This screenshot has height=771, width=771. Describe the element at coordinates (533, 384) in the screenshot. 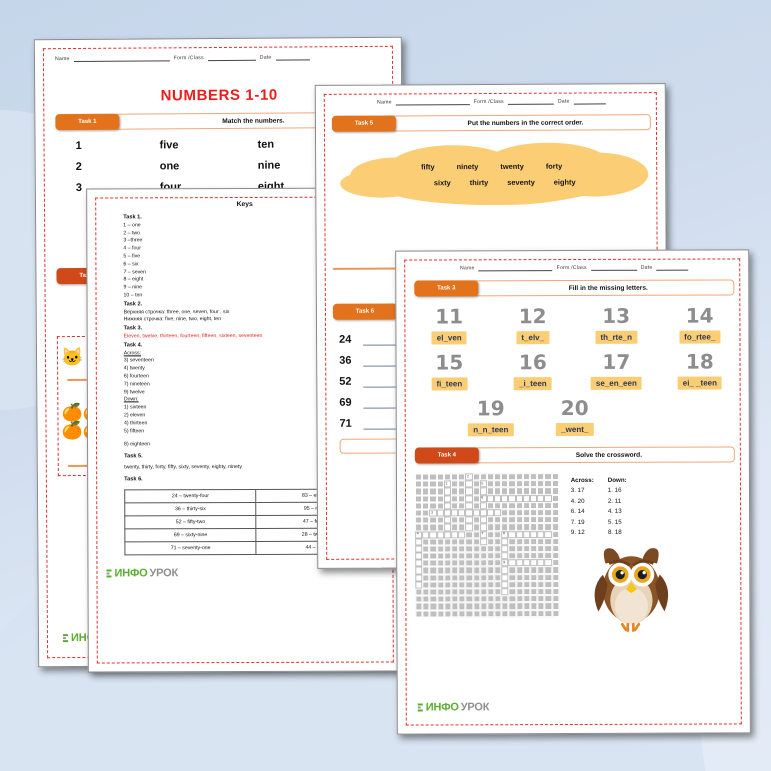

I see `missing-word: _i_teen` at that location.